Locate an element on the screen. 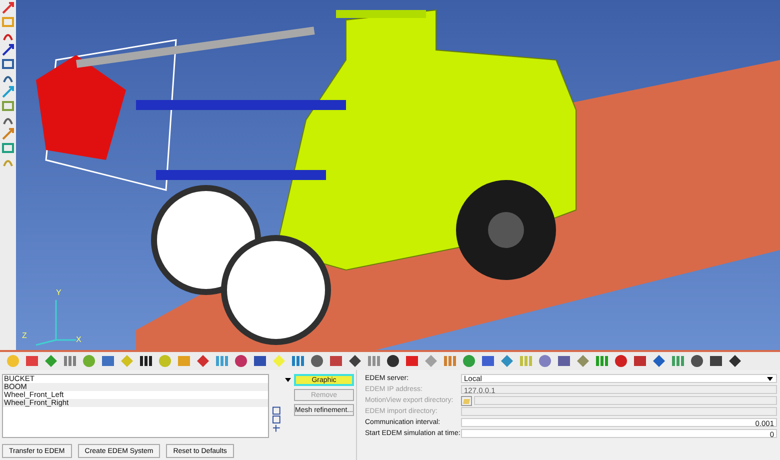 The width and height of the screenshot is (780, 460). axis-label: X is located at coordinates (79, 339).